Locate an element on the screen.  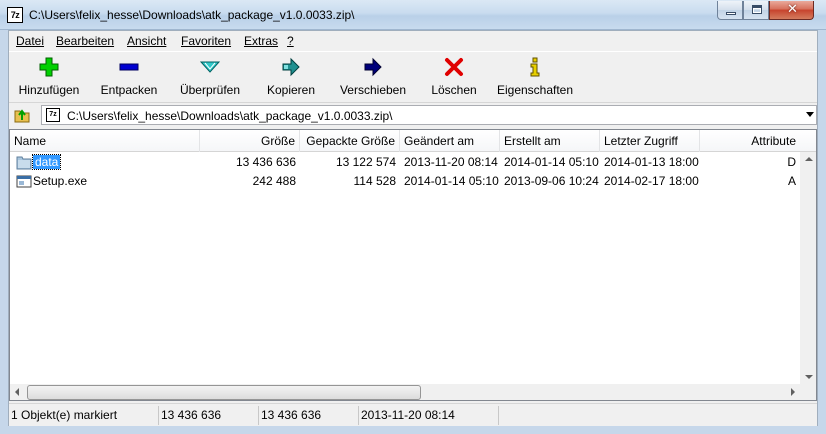
add-label: Hinzufügen is located at coordinates (49, 90).